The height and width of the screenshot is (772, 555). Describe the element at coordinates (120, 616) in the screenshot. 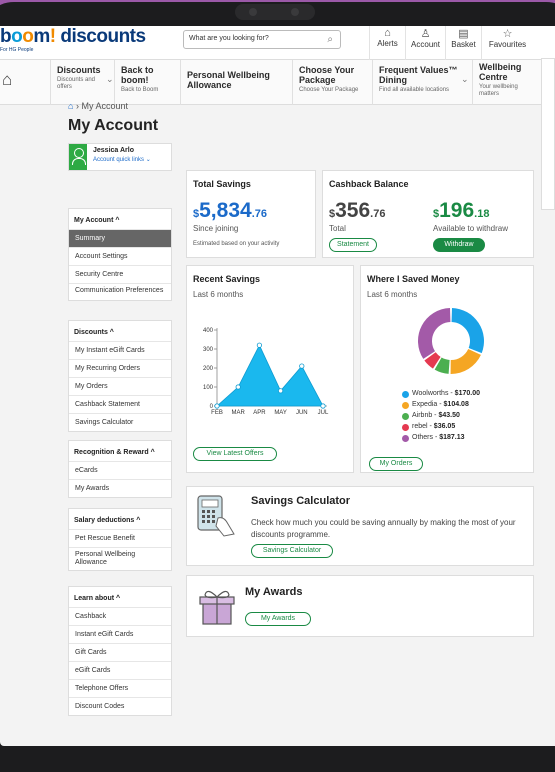

I see `sidebar-item-cashback: Cashback` at that location.